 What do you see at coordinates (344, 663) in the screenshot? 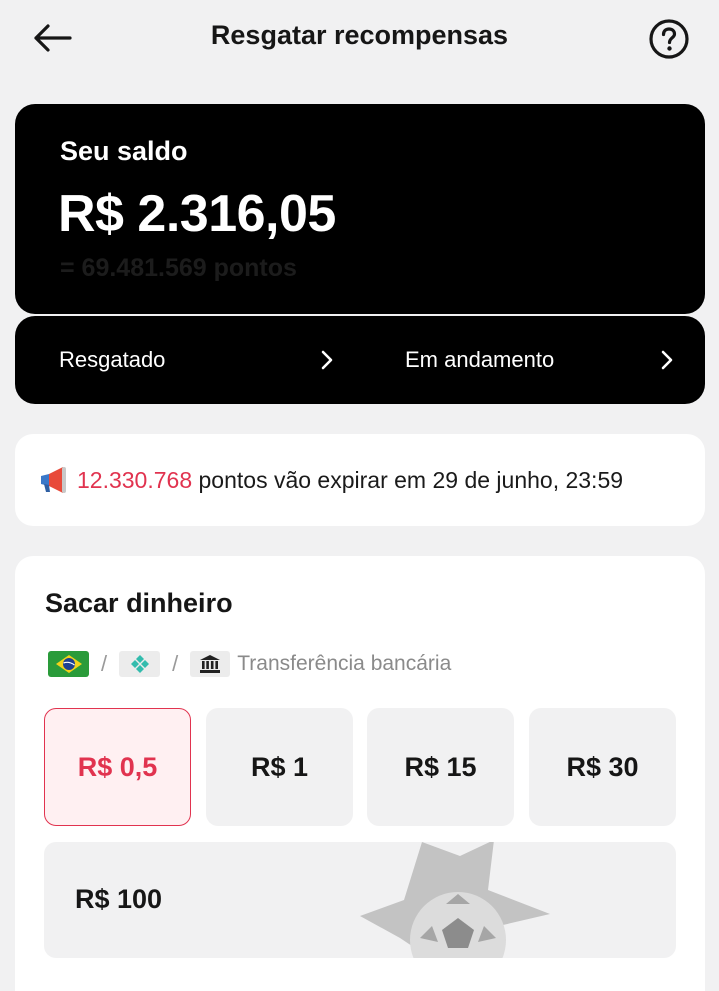
I see `bank-transfer-label: Transferência bancária` at bounding box center [344, 663].